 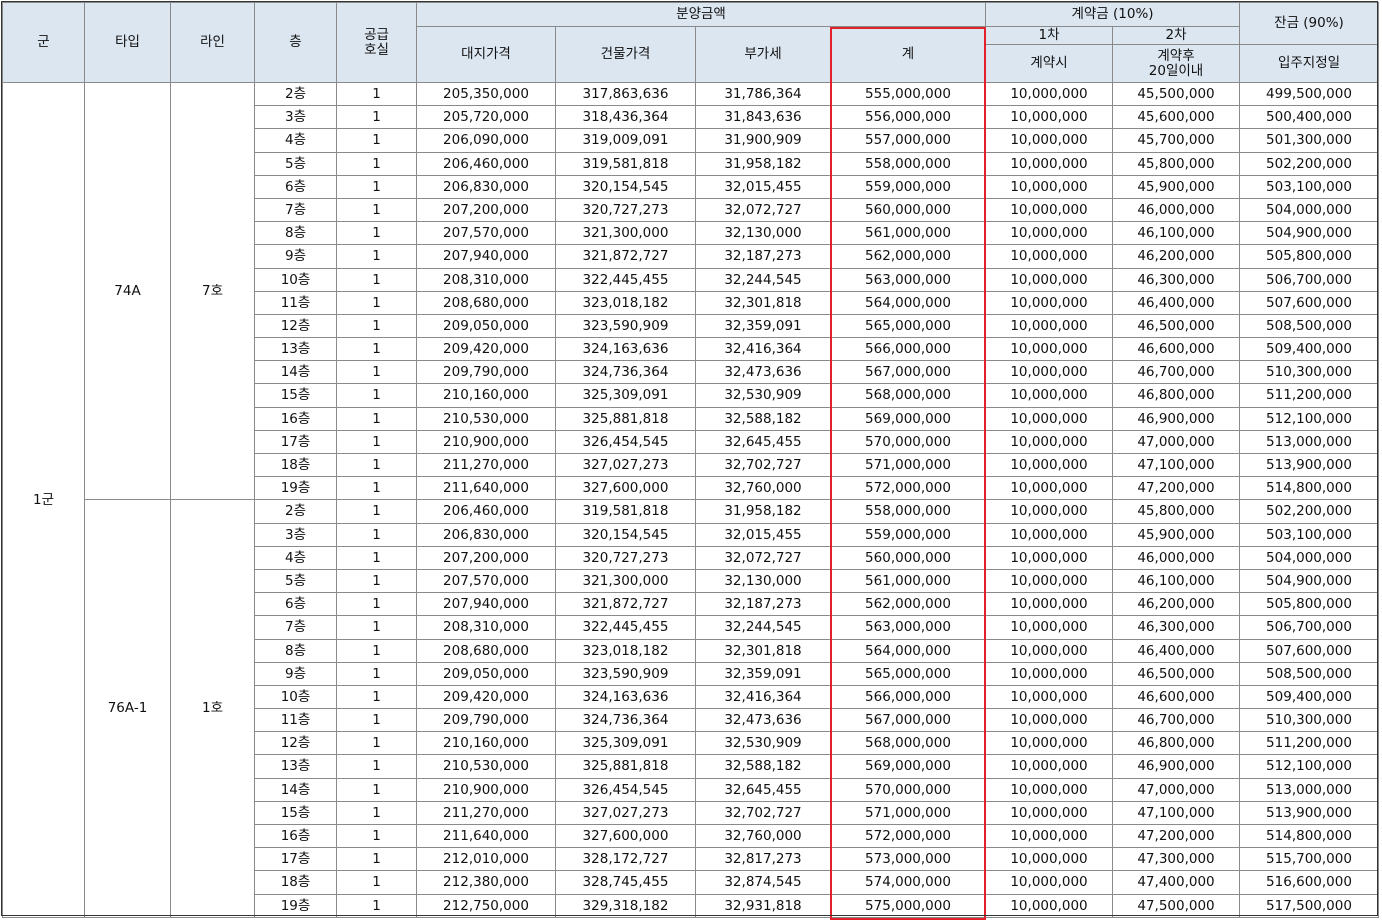 What do you see at coordinates (763, 395) in the screenshot?
I see `vat-cell: 32,530,909` at bounding box center [763, 395].